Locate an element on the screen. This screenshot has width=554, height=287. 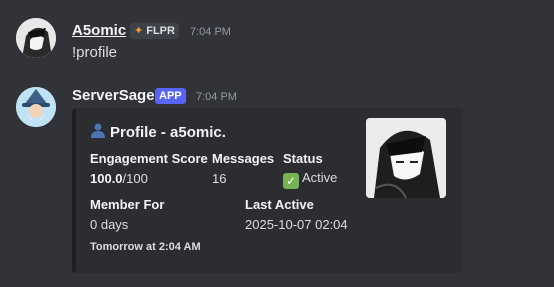
embed-thumbnail is located at coordinates (406, 158).